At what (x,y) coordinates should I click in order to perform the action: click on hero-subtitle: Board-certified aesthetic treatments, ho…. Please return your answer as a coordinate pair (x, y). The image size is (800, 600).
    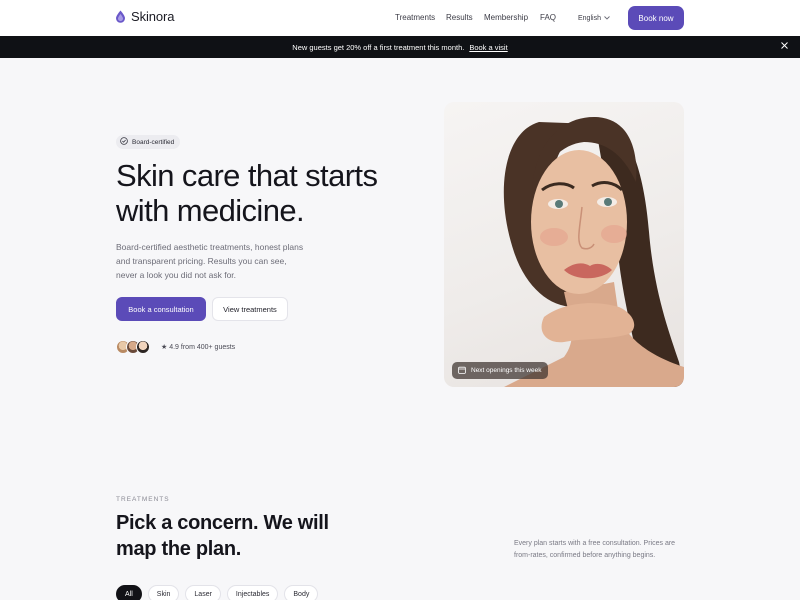
    Looking at the image, I should click on (210, 261).